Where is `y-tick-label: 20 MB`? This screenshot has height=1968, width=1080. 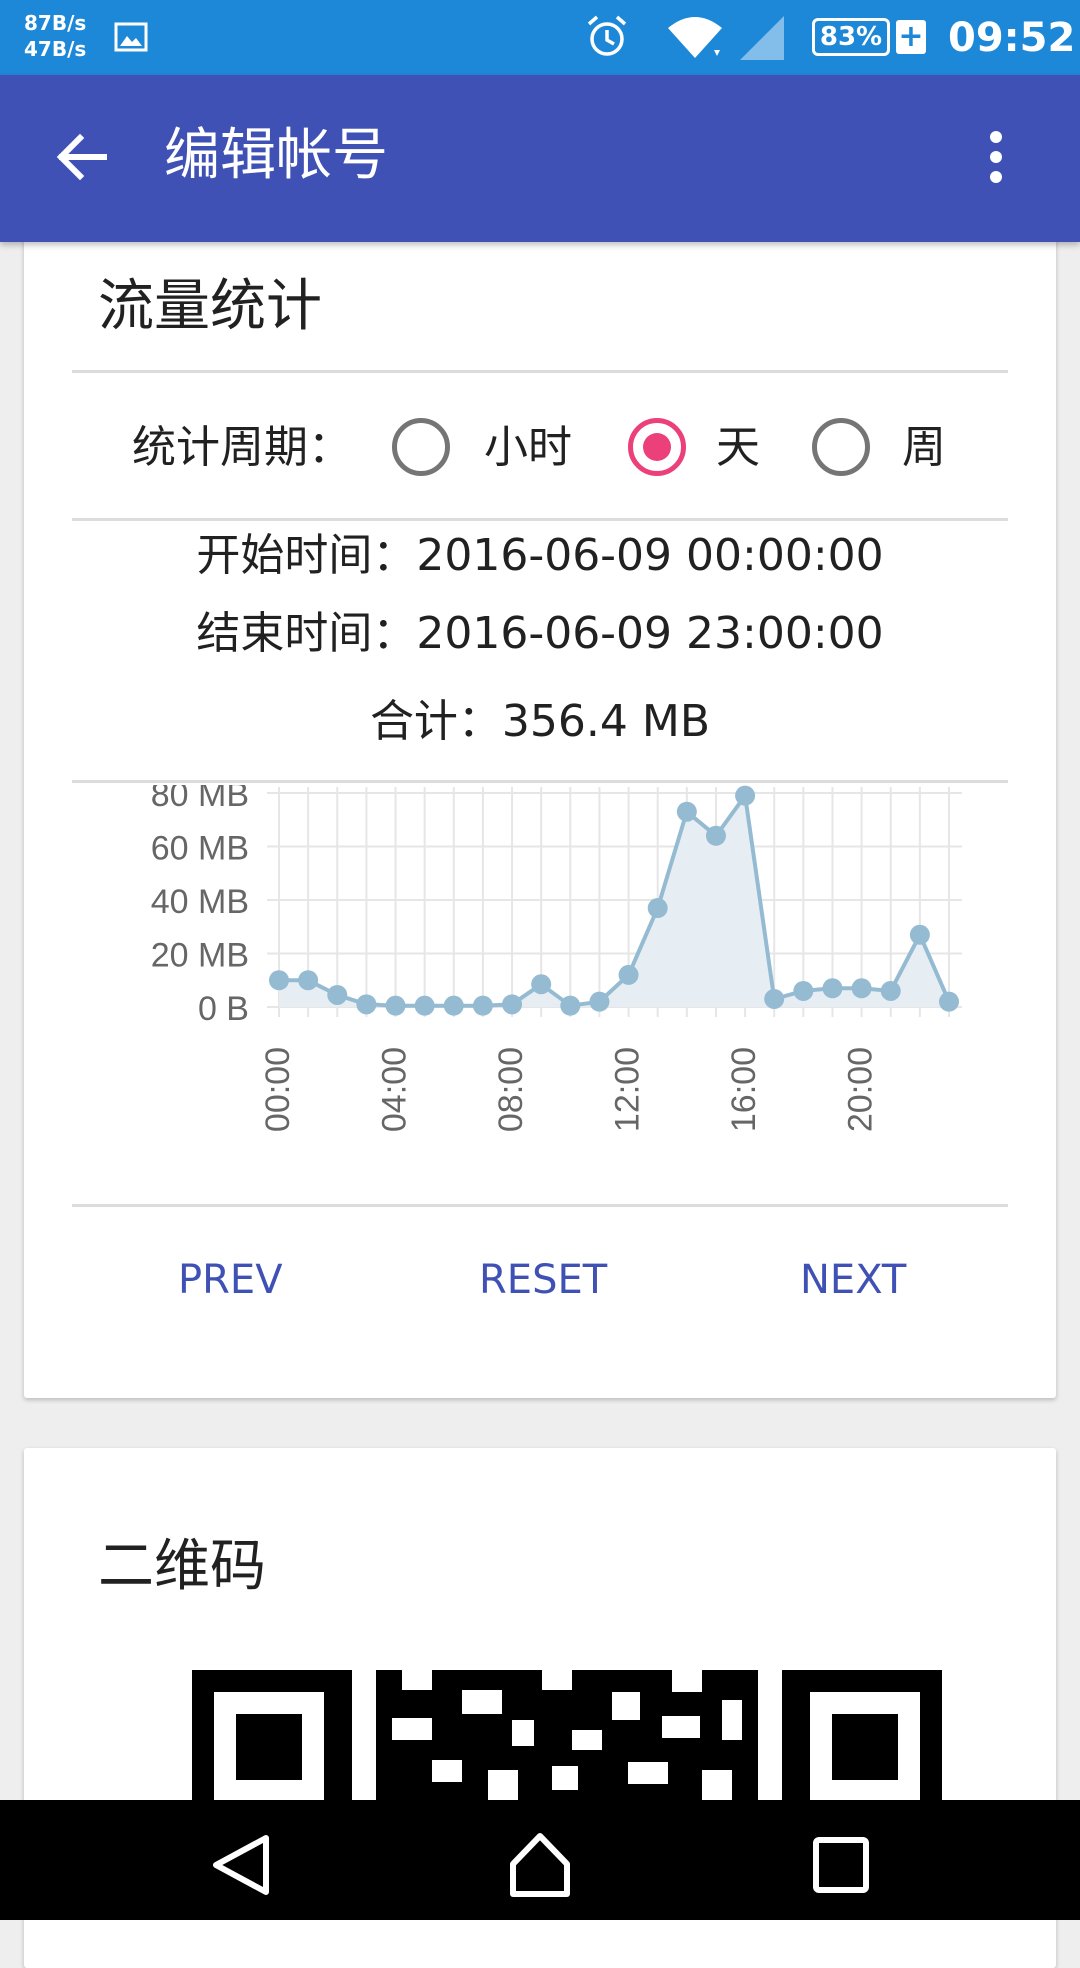 y-tick-label: 20 MB is located at coordinates (200, 956).